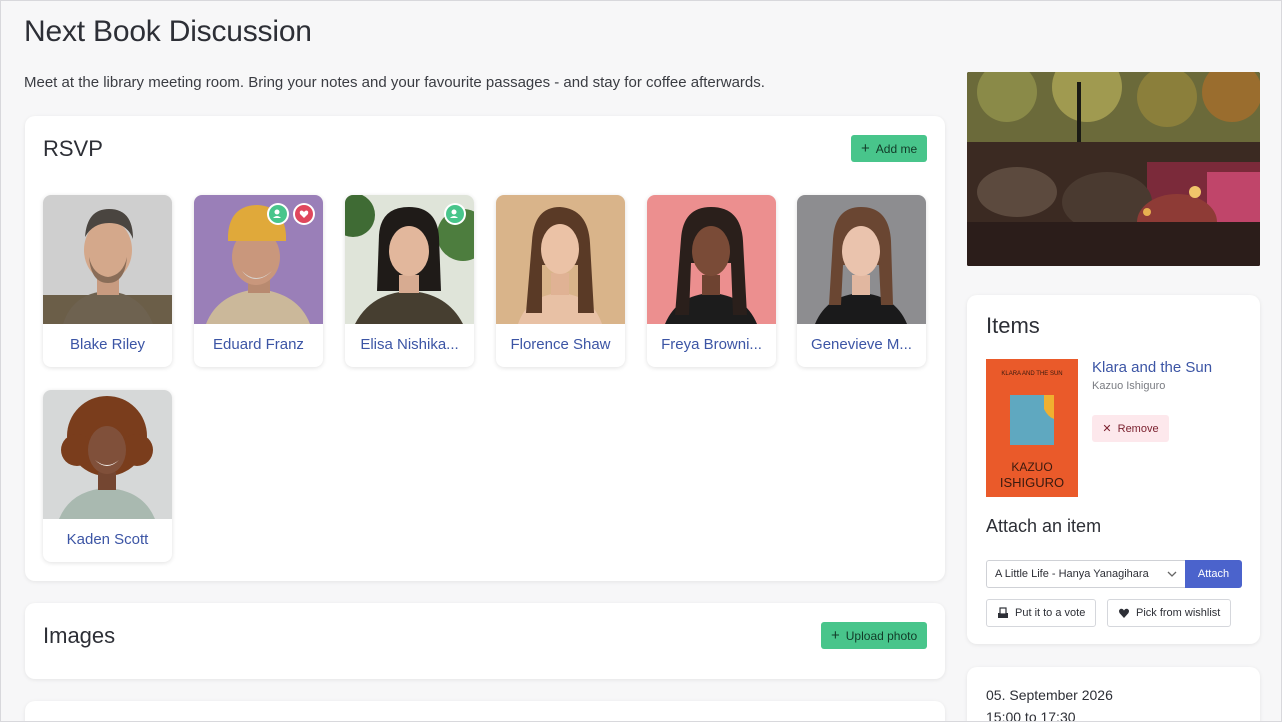 This screenshot has height=722, width=1282. I want to click on chevron-down-icon, so click(1172, 574).